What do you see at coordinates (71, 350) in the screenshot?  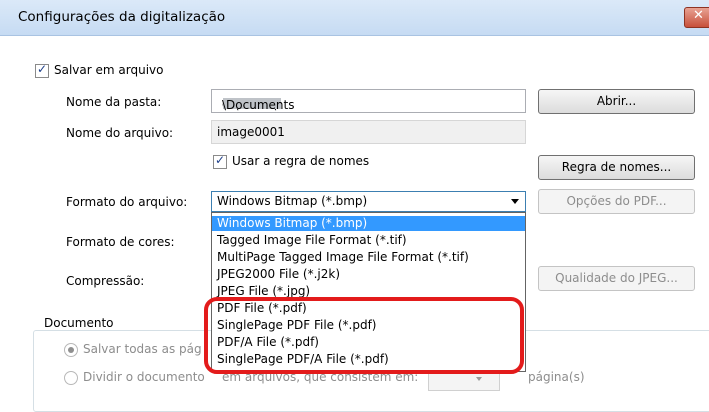 I see `save-all-pages-radio` at bounding box center [71, 350].